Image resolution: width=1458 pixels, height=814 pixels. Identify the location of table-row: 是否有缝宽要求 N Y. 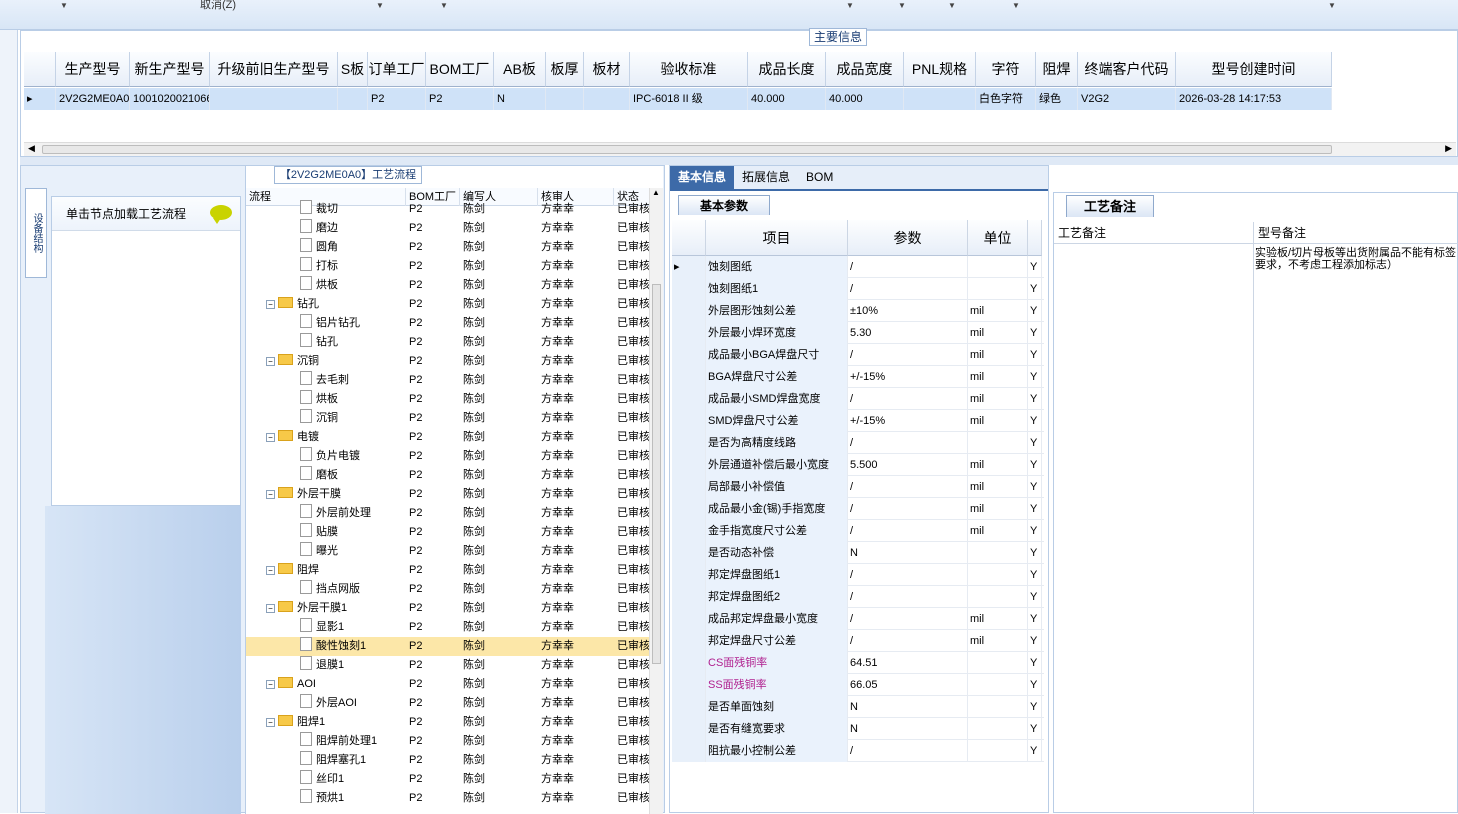
(858, 729).